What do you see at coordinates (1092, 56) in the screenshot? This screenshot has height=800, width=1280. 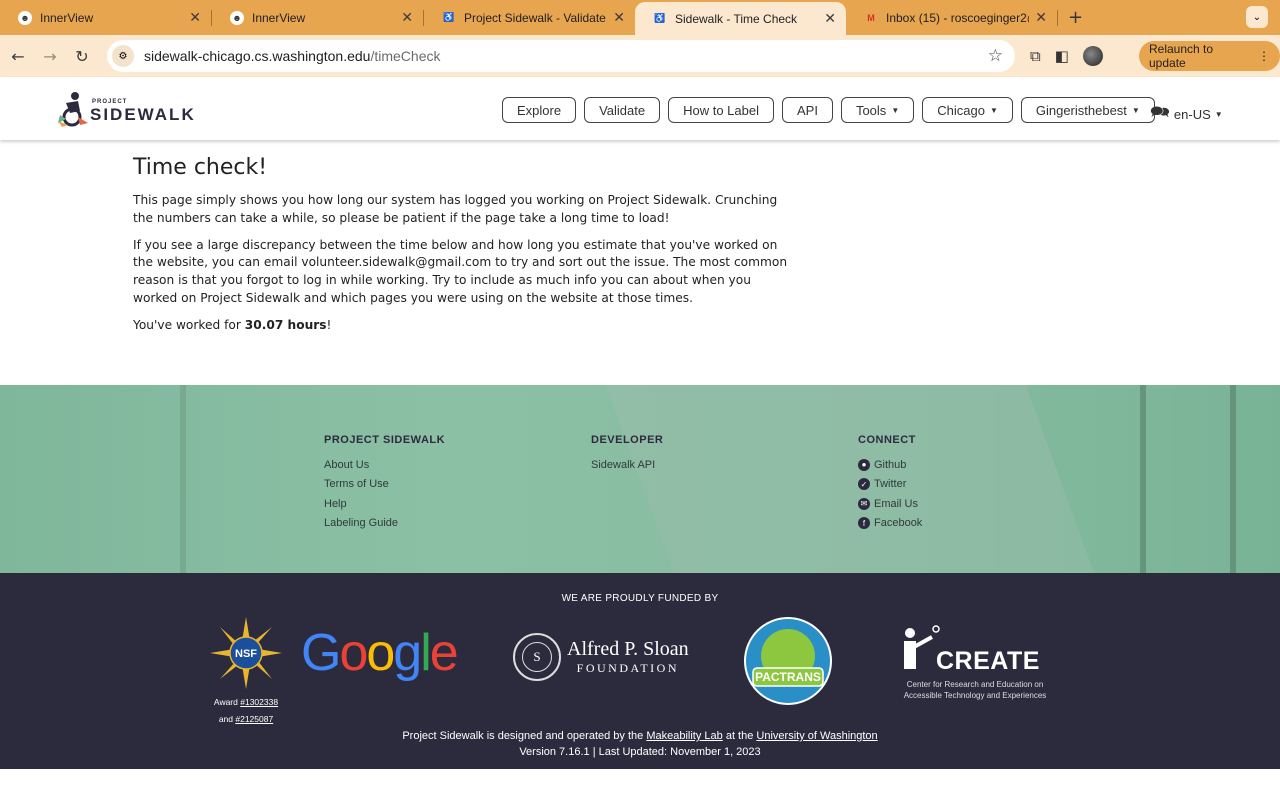 I see `profile-avatar` at bounding box center [1092, 56].